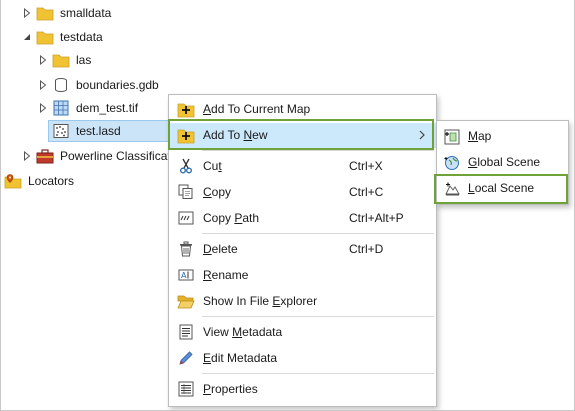 Image resolution: width=575 pixels, height=411 pixels. I want to click on rename-icon: A, so click(186, 275).